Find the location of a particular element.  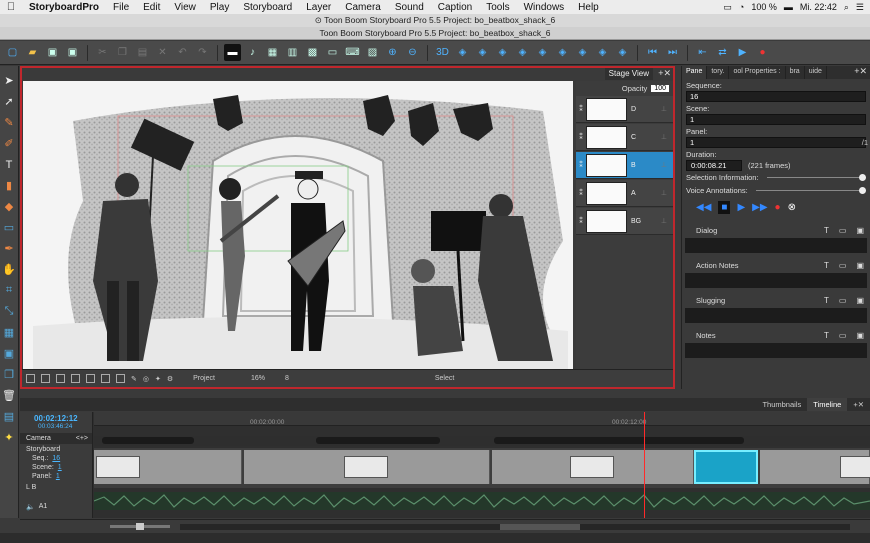

stage-view-controls: +✕ is located at coordinates (664, 73).